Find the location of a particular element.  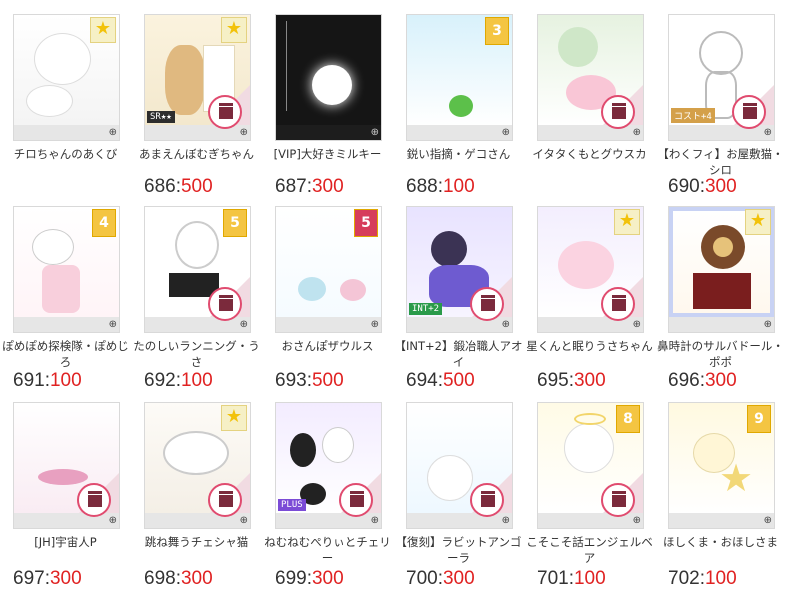

item-card: ★ ⊕ 鼻時計のサルバドール・ポポ 696:300 is located at coordinates (720, 291).